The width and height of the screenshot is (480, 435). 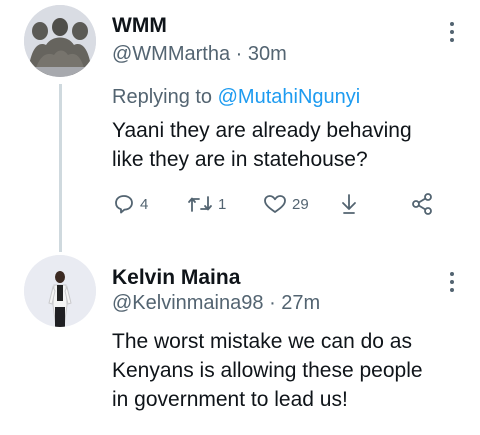 What do you see at coordinates (267, 370) in the screenshot?
I see `tweet-text-line: Kenyans is allowing these people` at bounding box center [267, 370].